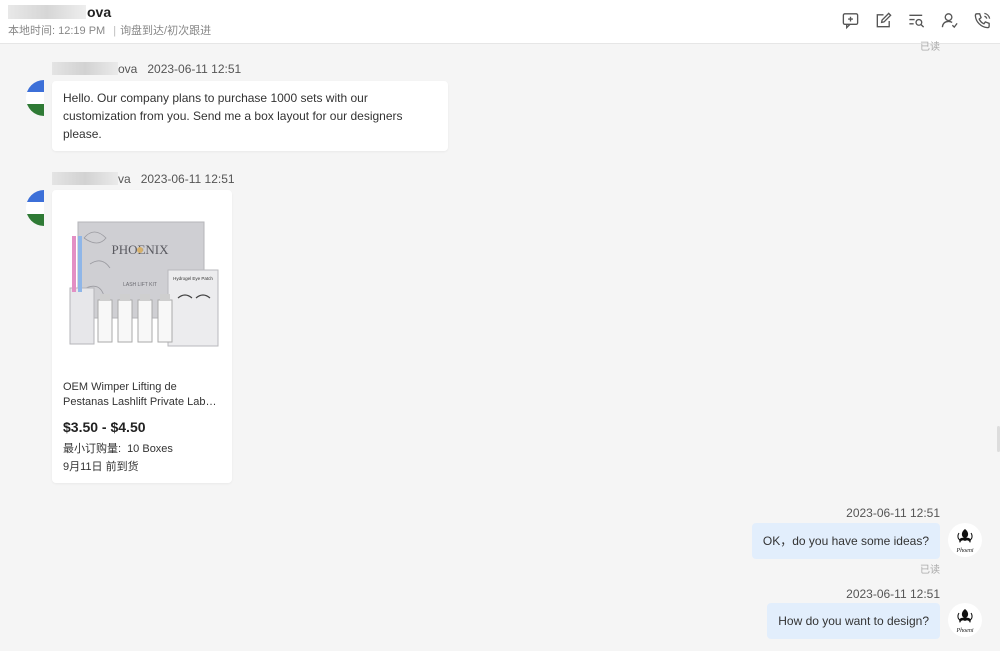 The height and width of the screenshot is (651, 1000). I want to click on edit-icon, so click(883, 20).